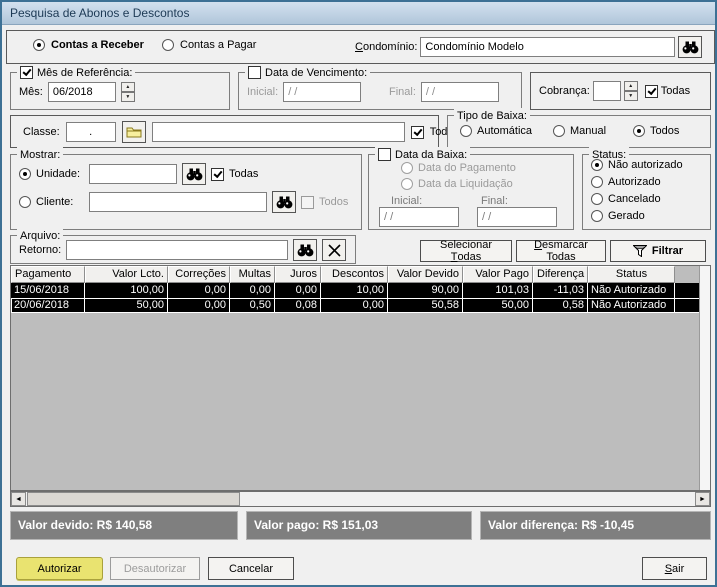 The image size is (717, 587). I want to click on folder-icon, so click(134, 132).